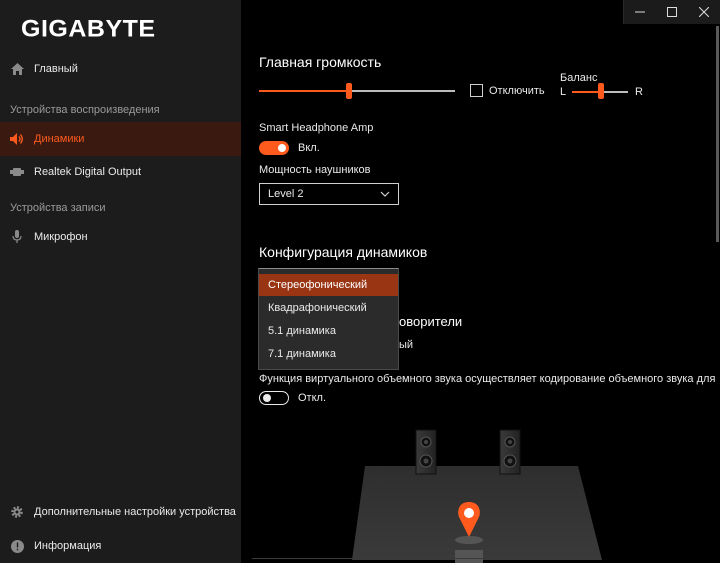  What do you see at coordinates (328, 308) in the screenshot?
I see `dropdown-option-quad: Квадрафонический` at bounding box center [328, 308].